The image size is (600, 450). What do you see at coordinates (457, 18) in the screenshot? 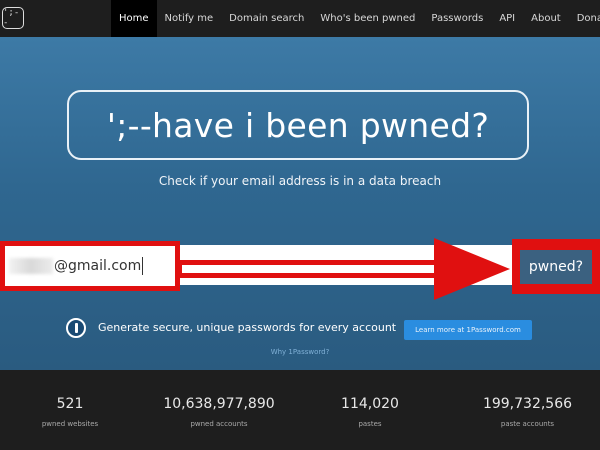
I see `nav-item-passwords: Passwords` at bounding box center [457, 18].